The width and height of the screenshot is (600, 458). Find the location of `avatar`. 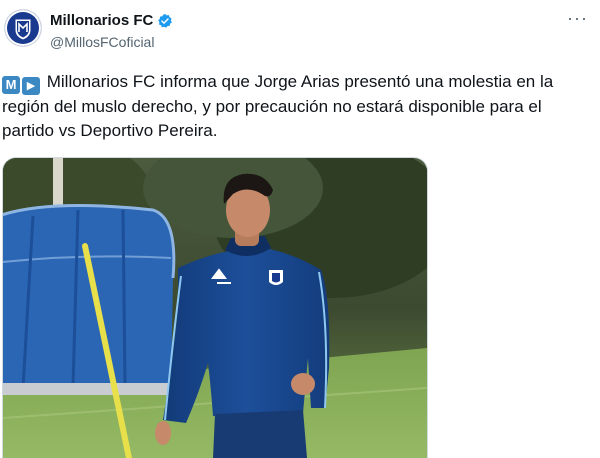

avatar is located at coordinates (23, 28).